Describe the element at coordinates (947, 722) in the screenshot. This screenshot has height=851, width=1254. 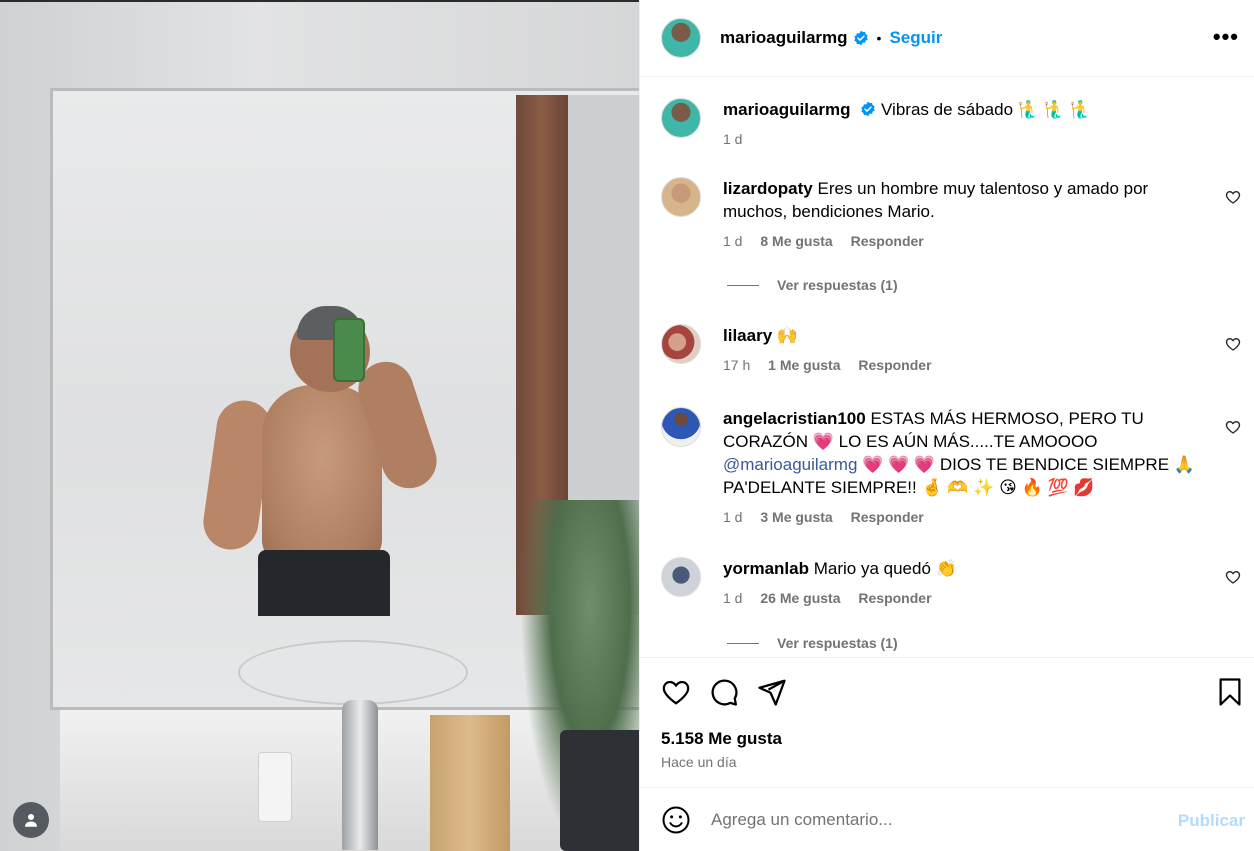
I see `post-actions: 5.158 Me gusta Hace un día` at that location.